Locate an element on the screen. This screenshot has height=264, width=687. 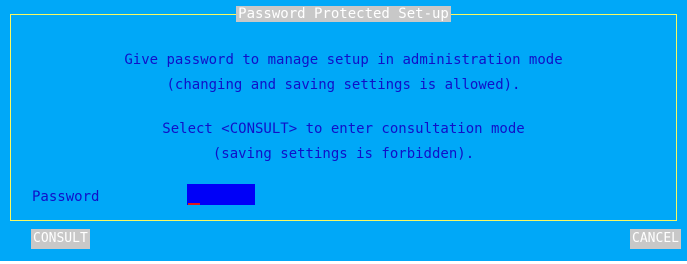
text-cursor is located at coordinates (194, 204).